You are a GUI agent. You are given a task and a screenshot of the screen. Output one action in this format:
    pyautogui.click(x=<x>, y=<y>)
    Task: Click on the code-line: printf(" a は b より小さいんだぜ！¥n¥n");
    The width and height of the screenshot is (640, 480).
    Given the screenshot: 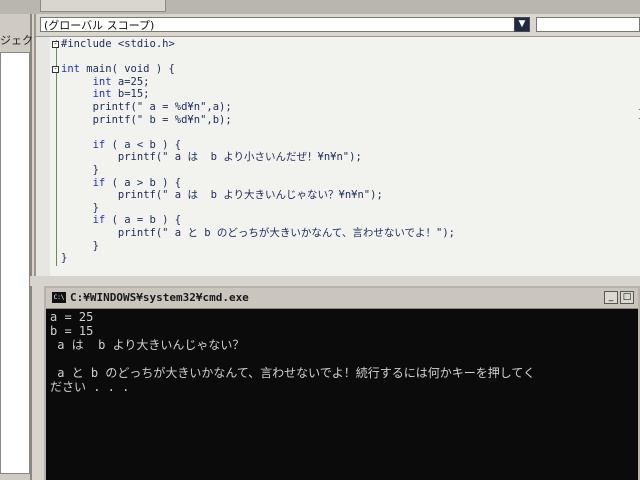 What is the action you would take?
    pyautogui.click(x=332, y=157)
    